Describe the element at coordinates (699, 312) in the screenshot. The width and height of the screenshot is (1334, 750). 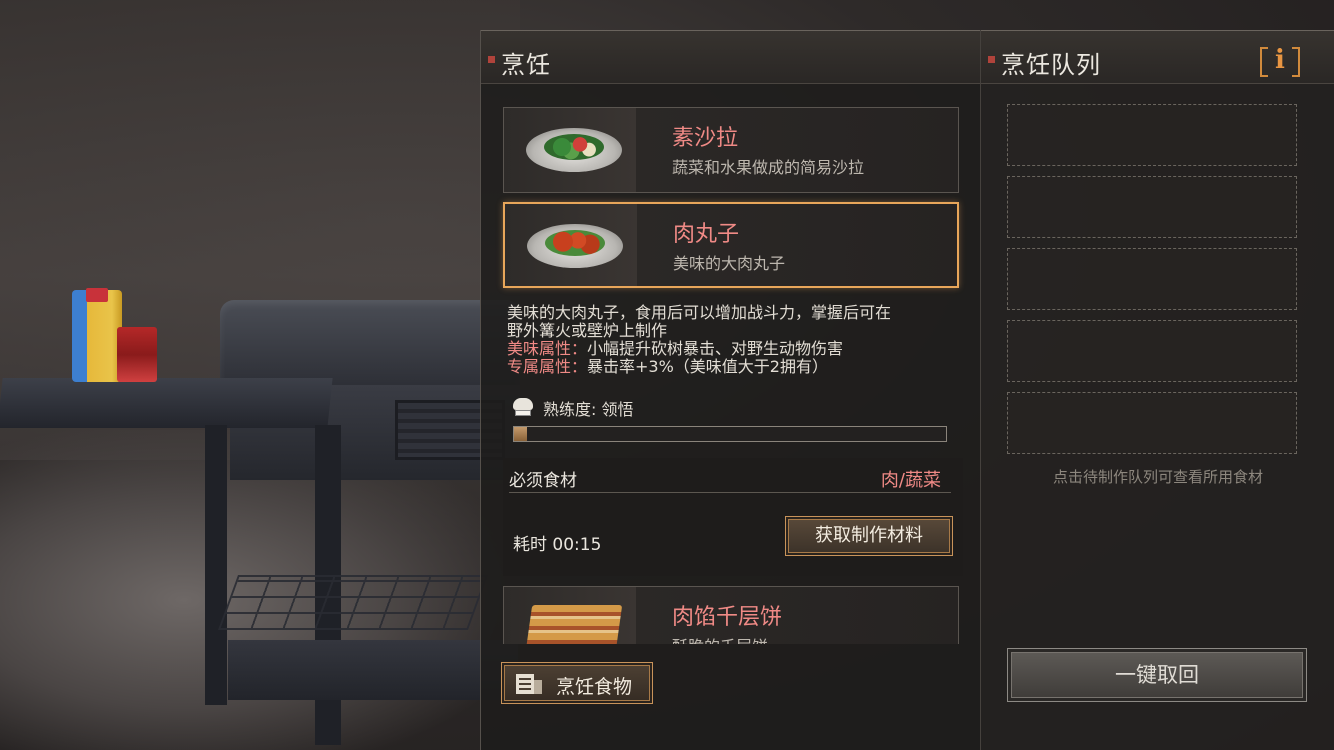
I see `detail-line: 美味的大肉丸子，食用后可以增加战斗力，掌握后可在` at that location.